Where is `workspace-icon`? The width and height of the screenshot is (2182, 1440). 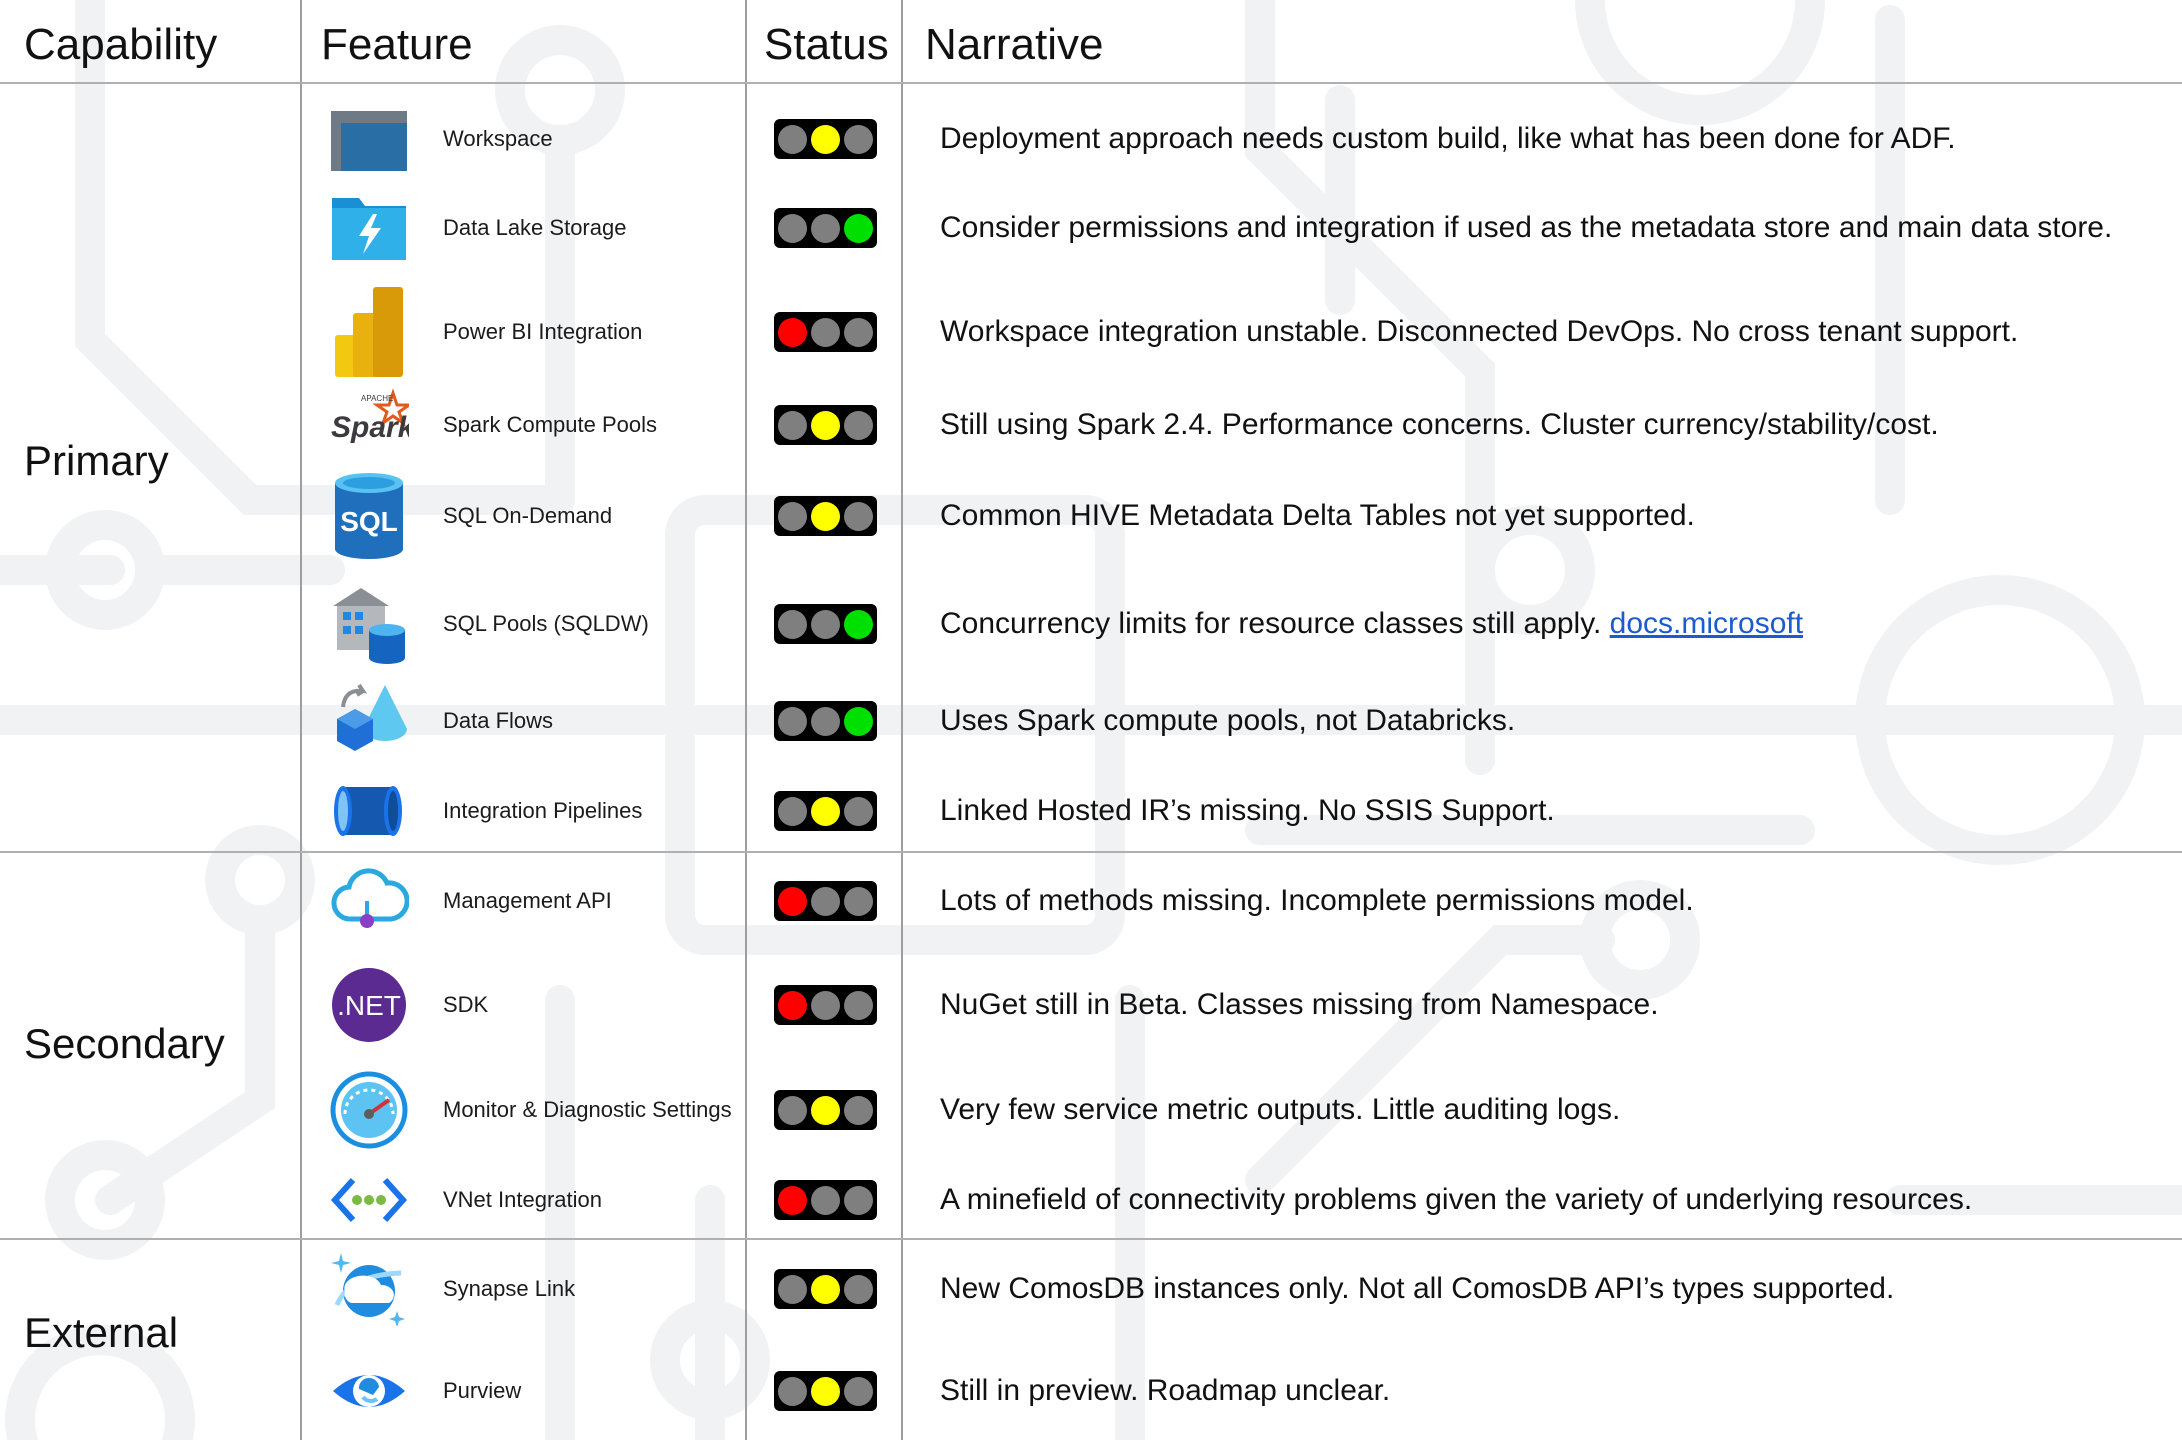 workspace-icon is located at coordinates (369, 139).